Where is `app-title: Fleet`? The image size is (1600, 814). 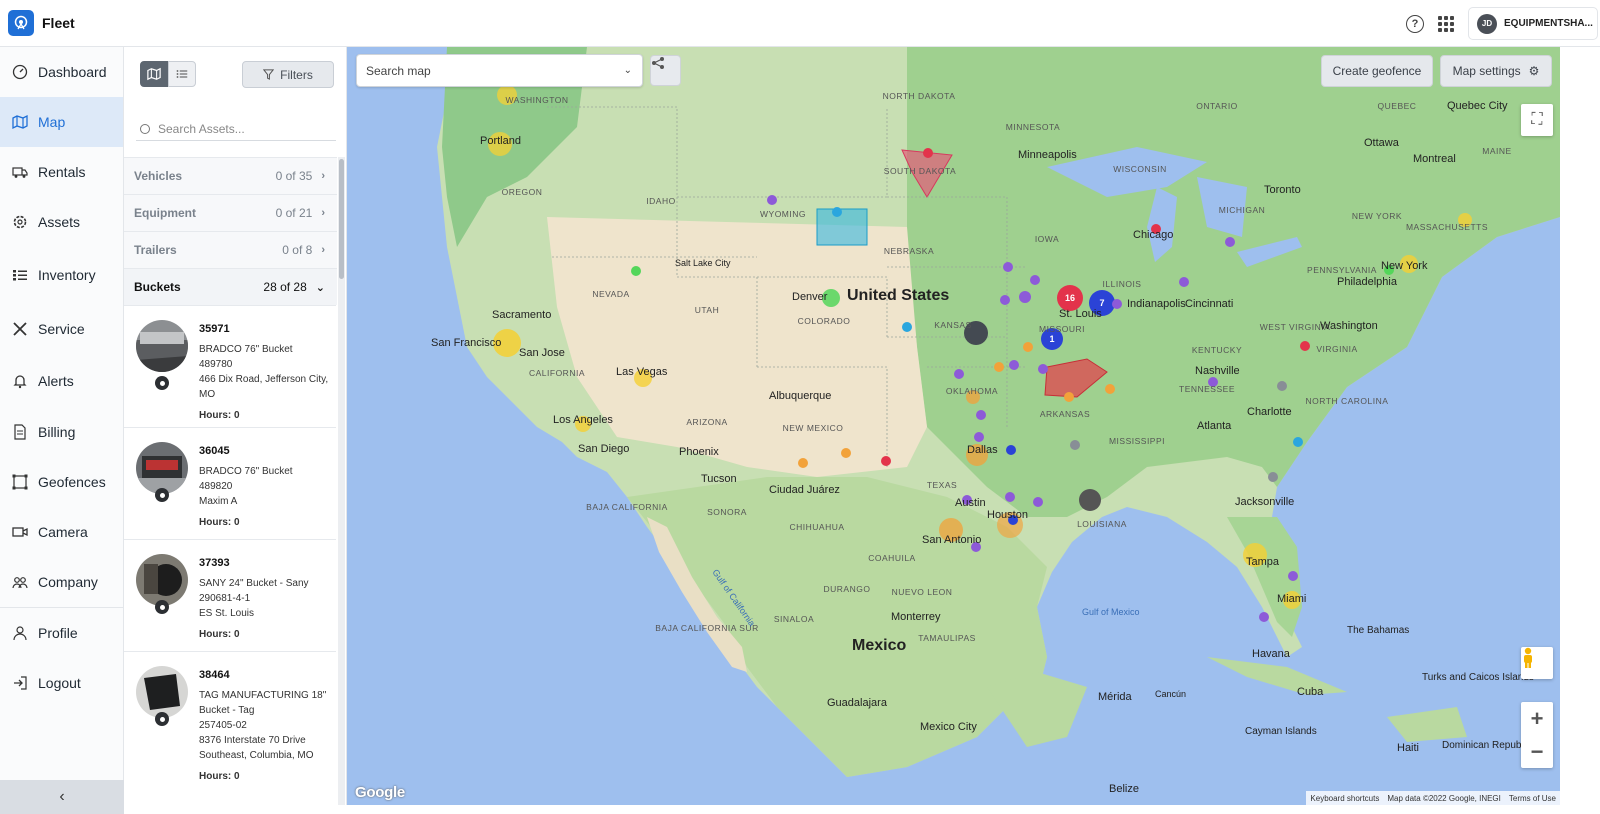 app-title: Fleet is located at coordinates (58, 23).